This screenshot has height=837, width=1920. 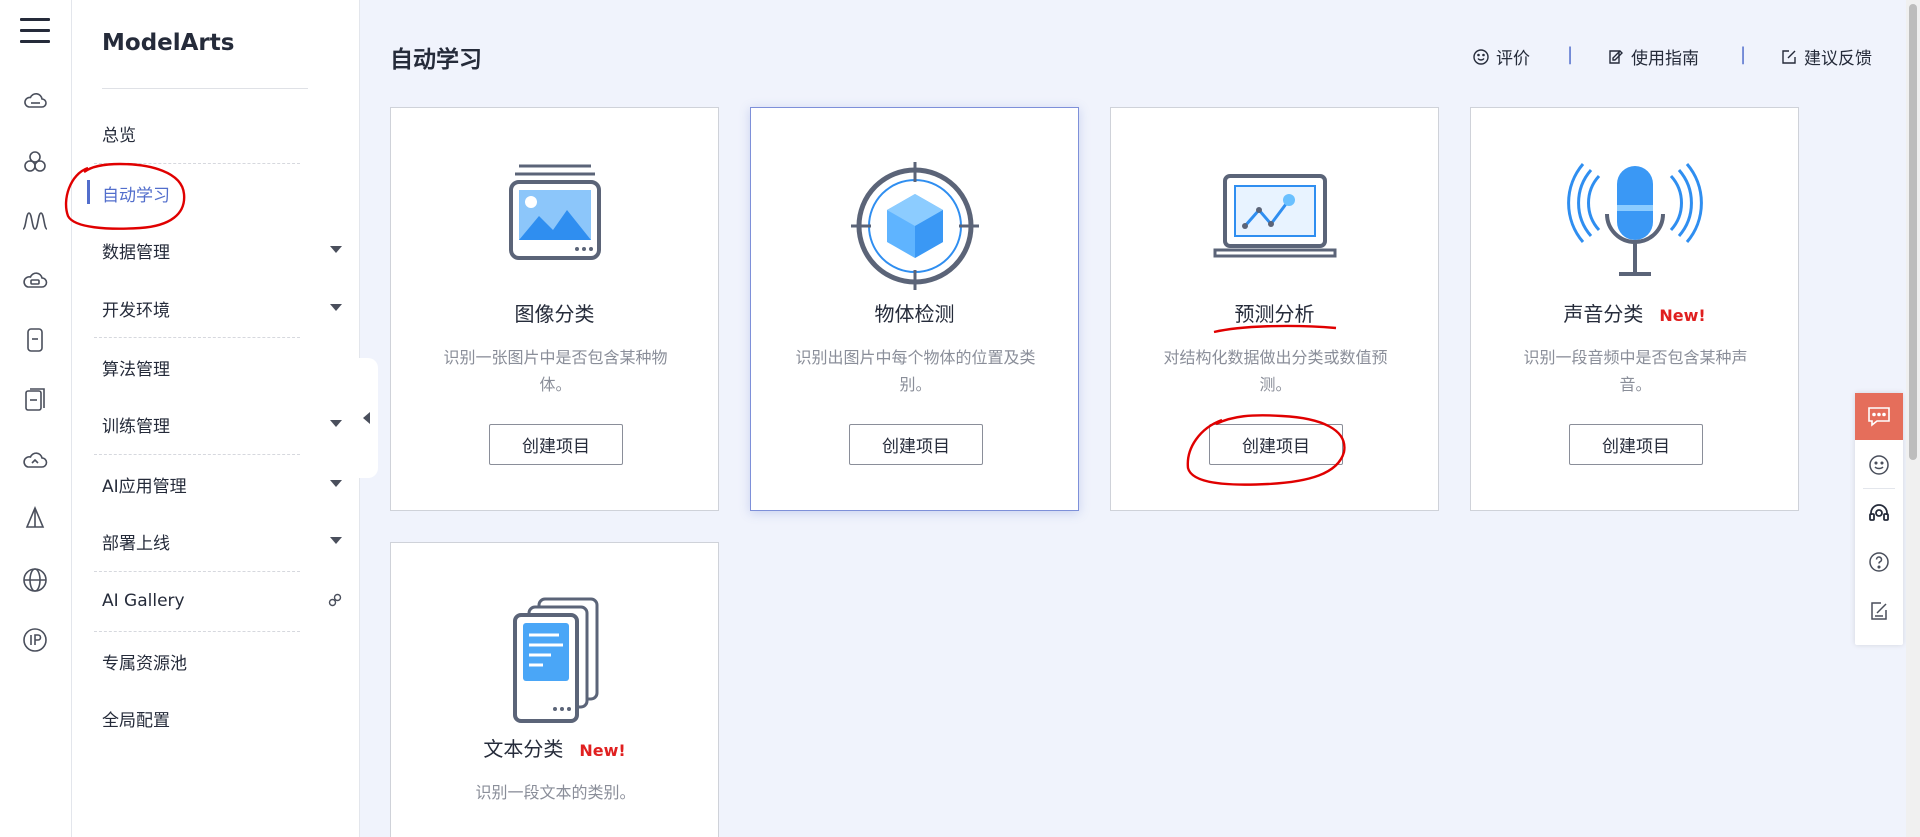 What do you see at coordinates (1275, 226) in the screenshot?
I see `predictive-analysis-illustration` at bounding box center [1275, 226].